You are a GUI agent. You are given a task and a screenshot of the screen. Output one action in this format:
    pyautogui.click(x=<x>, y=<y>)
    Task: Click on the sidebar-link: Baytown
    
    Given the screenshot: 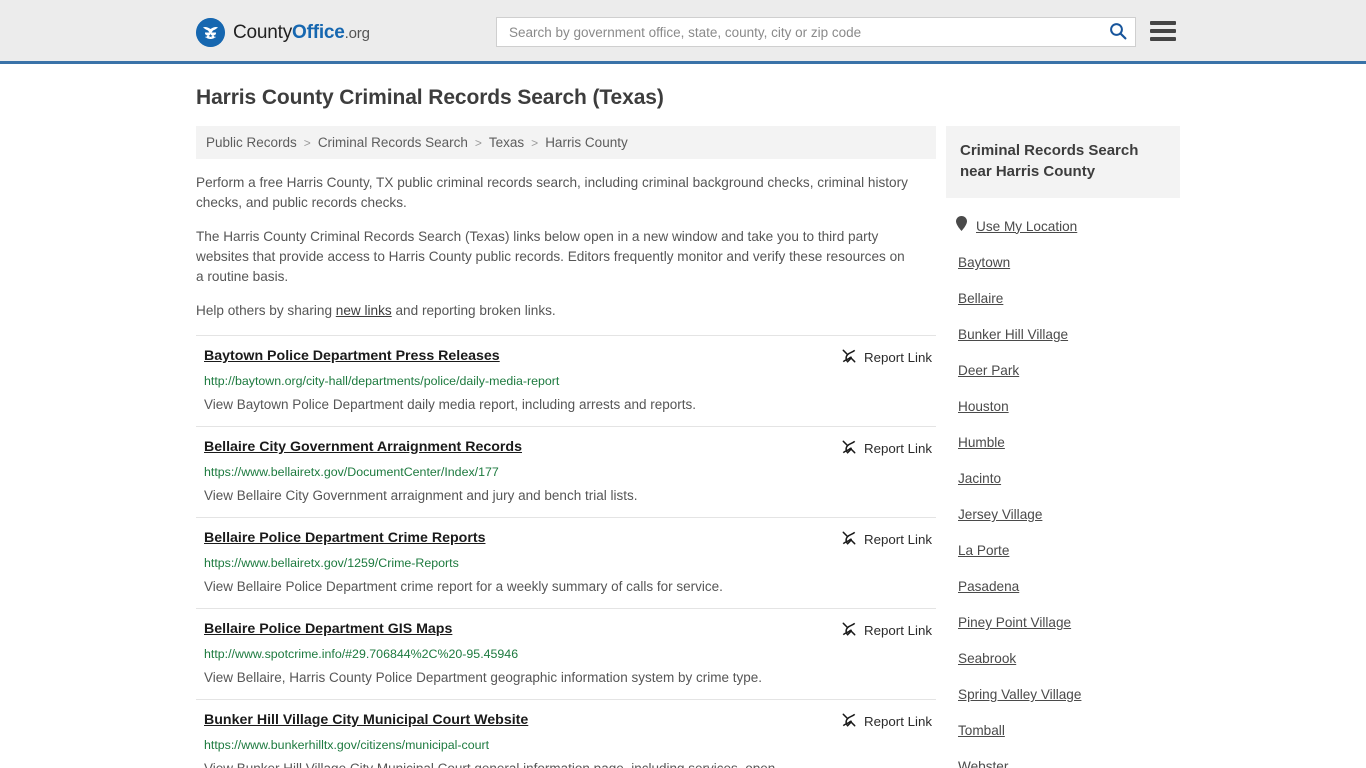 What is the action you would take?
    pyautogui.click(x=984, y=262)
    